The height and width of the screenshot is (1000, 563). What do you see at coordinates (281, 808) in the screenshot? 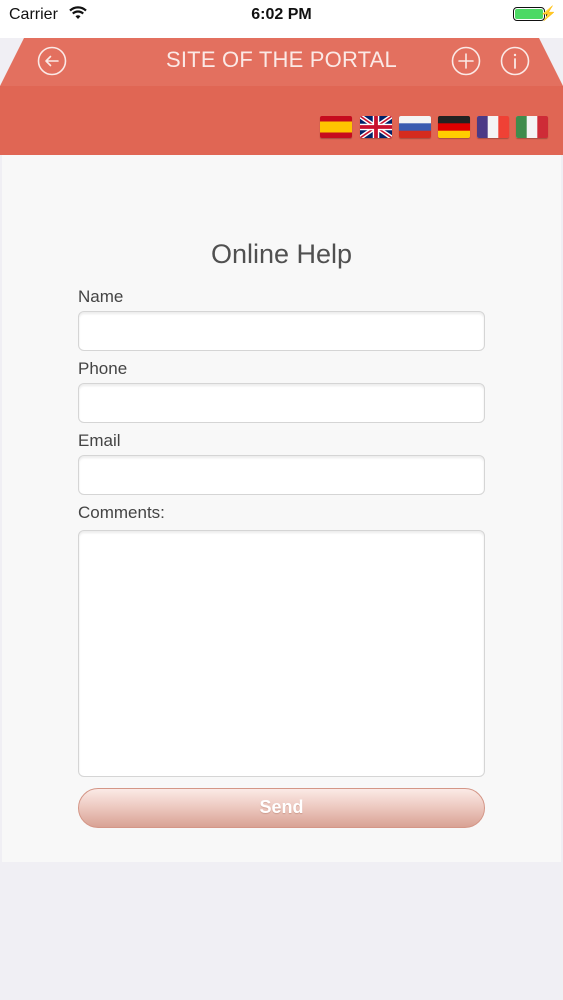
I see `send-button: Send` at bounding box center [281, 808].